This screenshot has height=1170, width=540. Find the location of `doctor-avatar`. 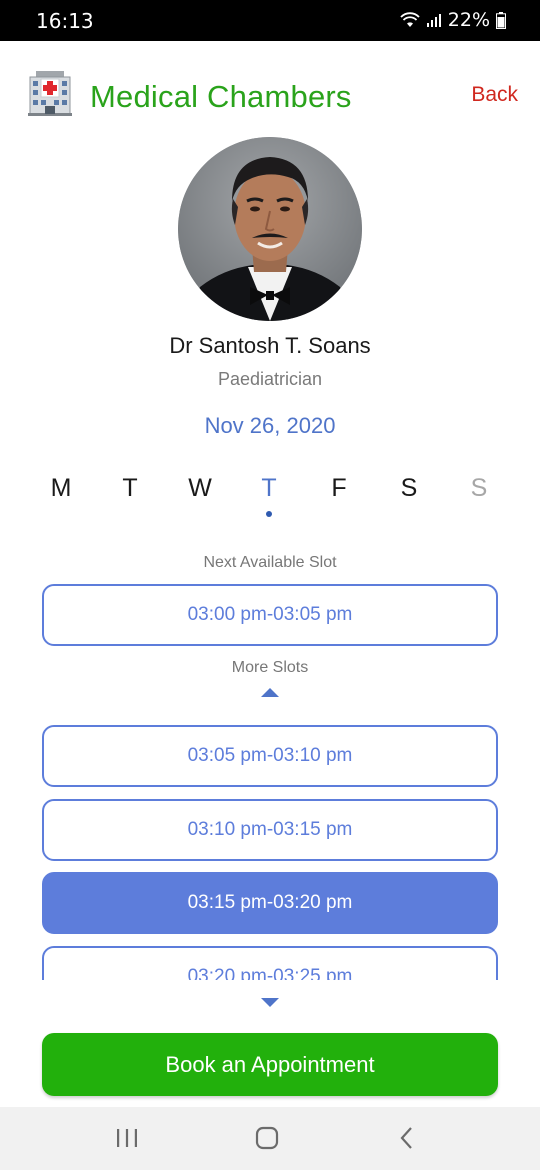

doctor-avatar is located at coordinates (270, 229).